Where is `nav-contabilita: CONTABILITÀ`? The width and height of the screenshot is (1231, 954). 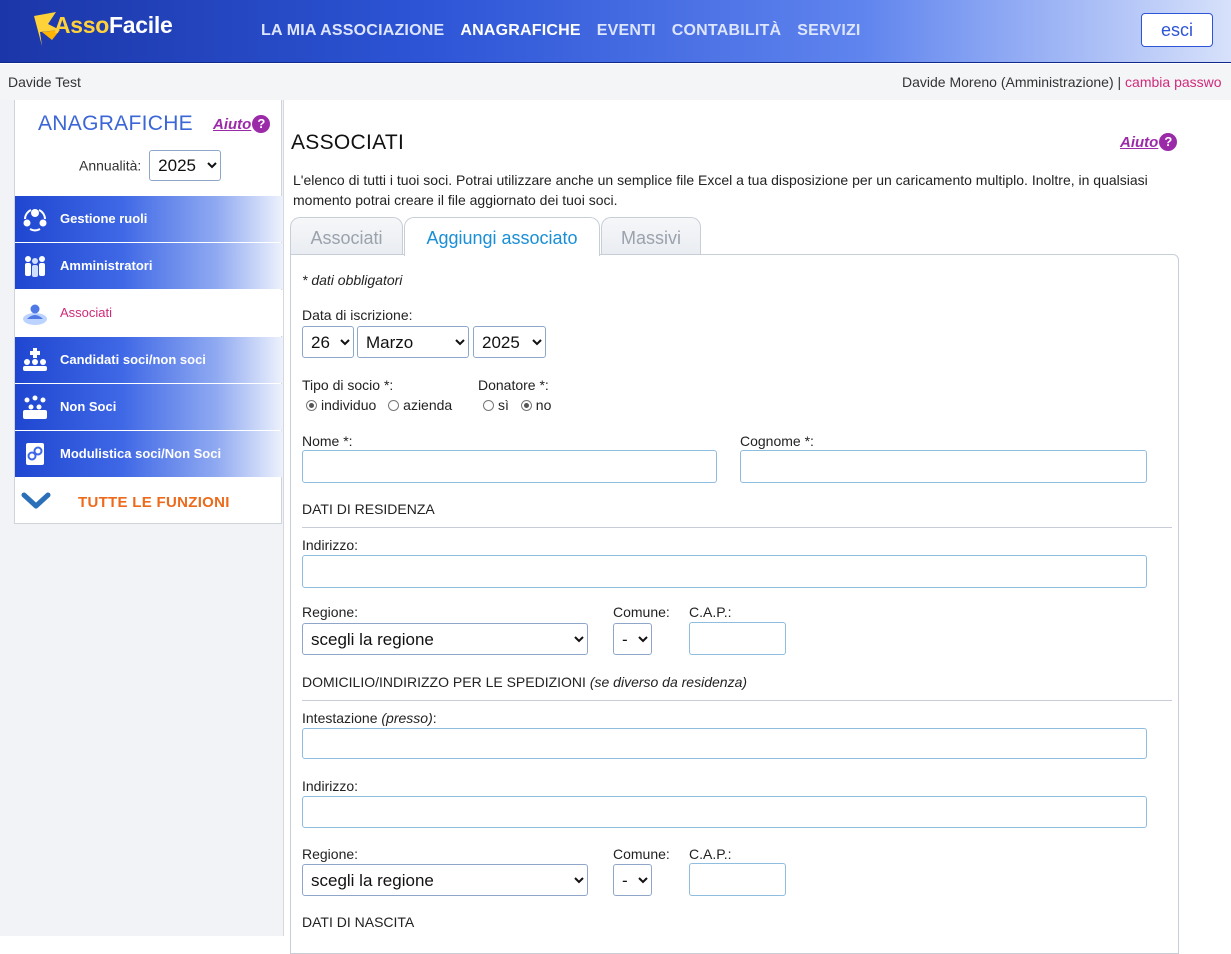
nav-contabilita: CONTABILITÀ is located at coordinates (726, 31).